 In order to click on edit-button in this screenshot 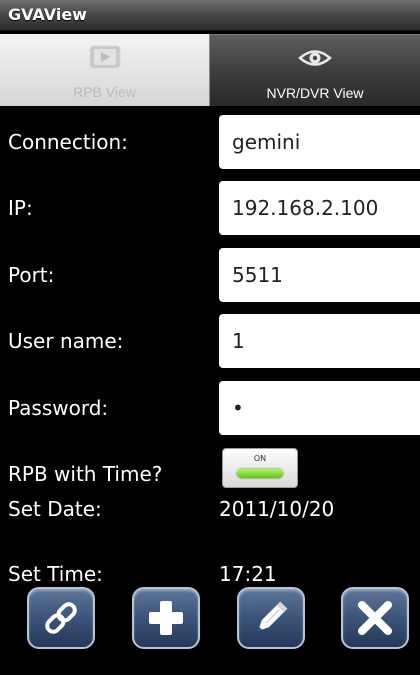, I will do `click(271, 618)`.